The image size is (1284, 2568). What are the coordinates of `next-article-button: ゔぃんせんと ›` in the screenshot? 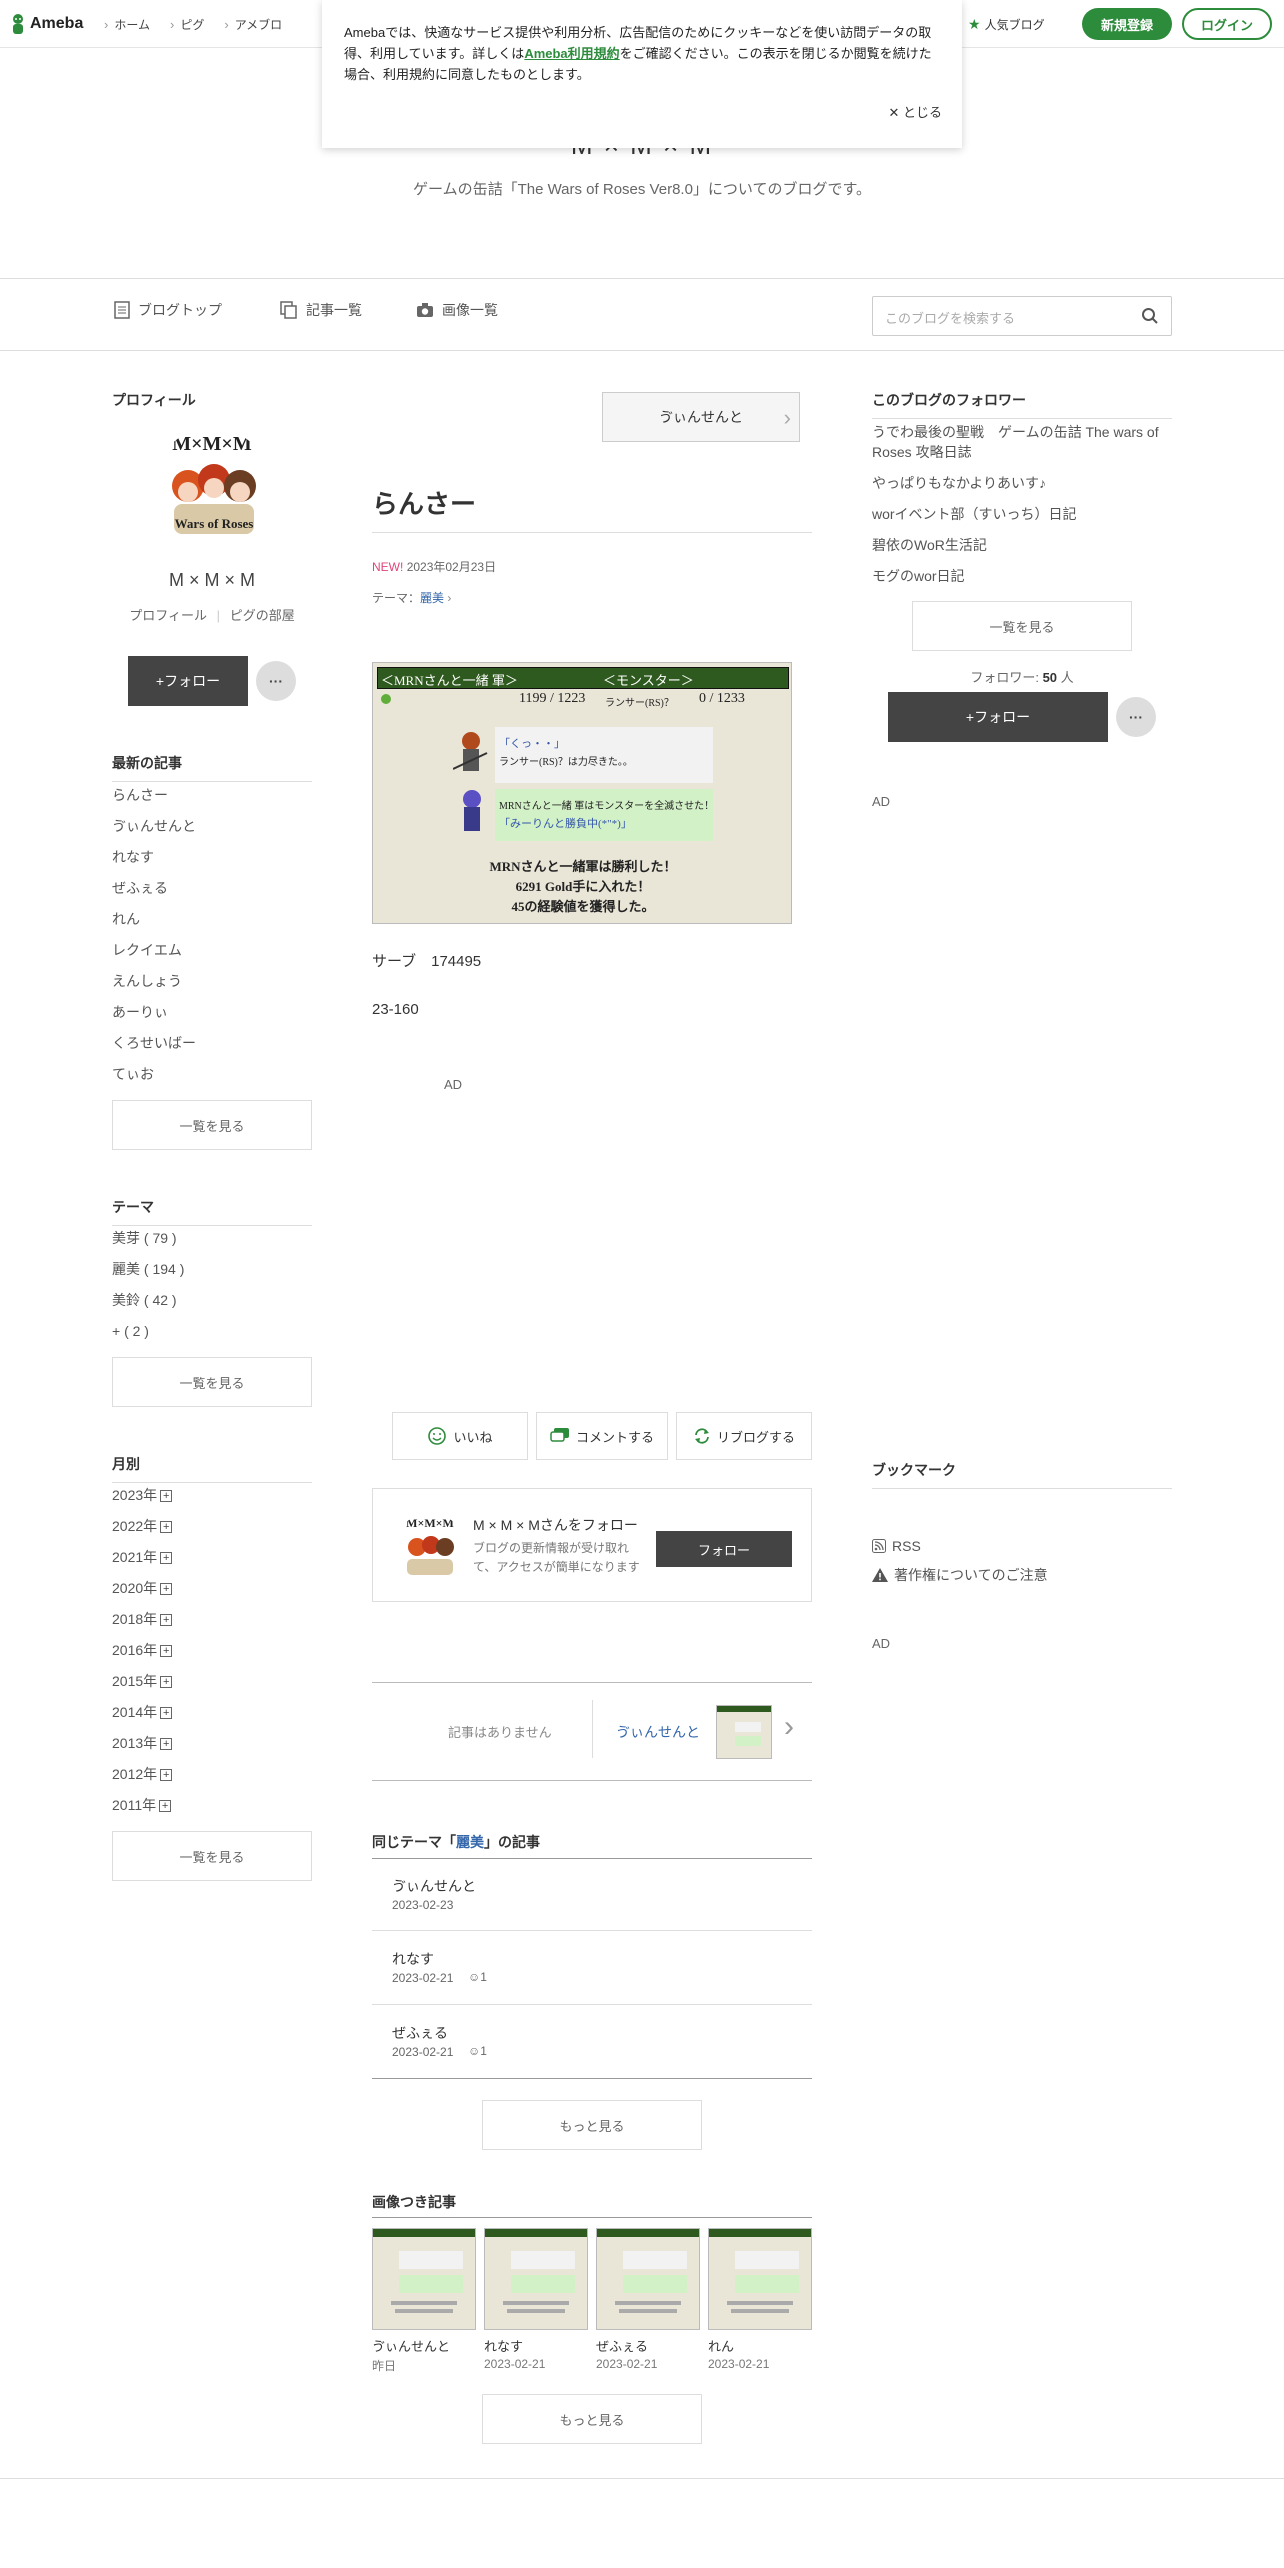 It's located at (701, 417).